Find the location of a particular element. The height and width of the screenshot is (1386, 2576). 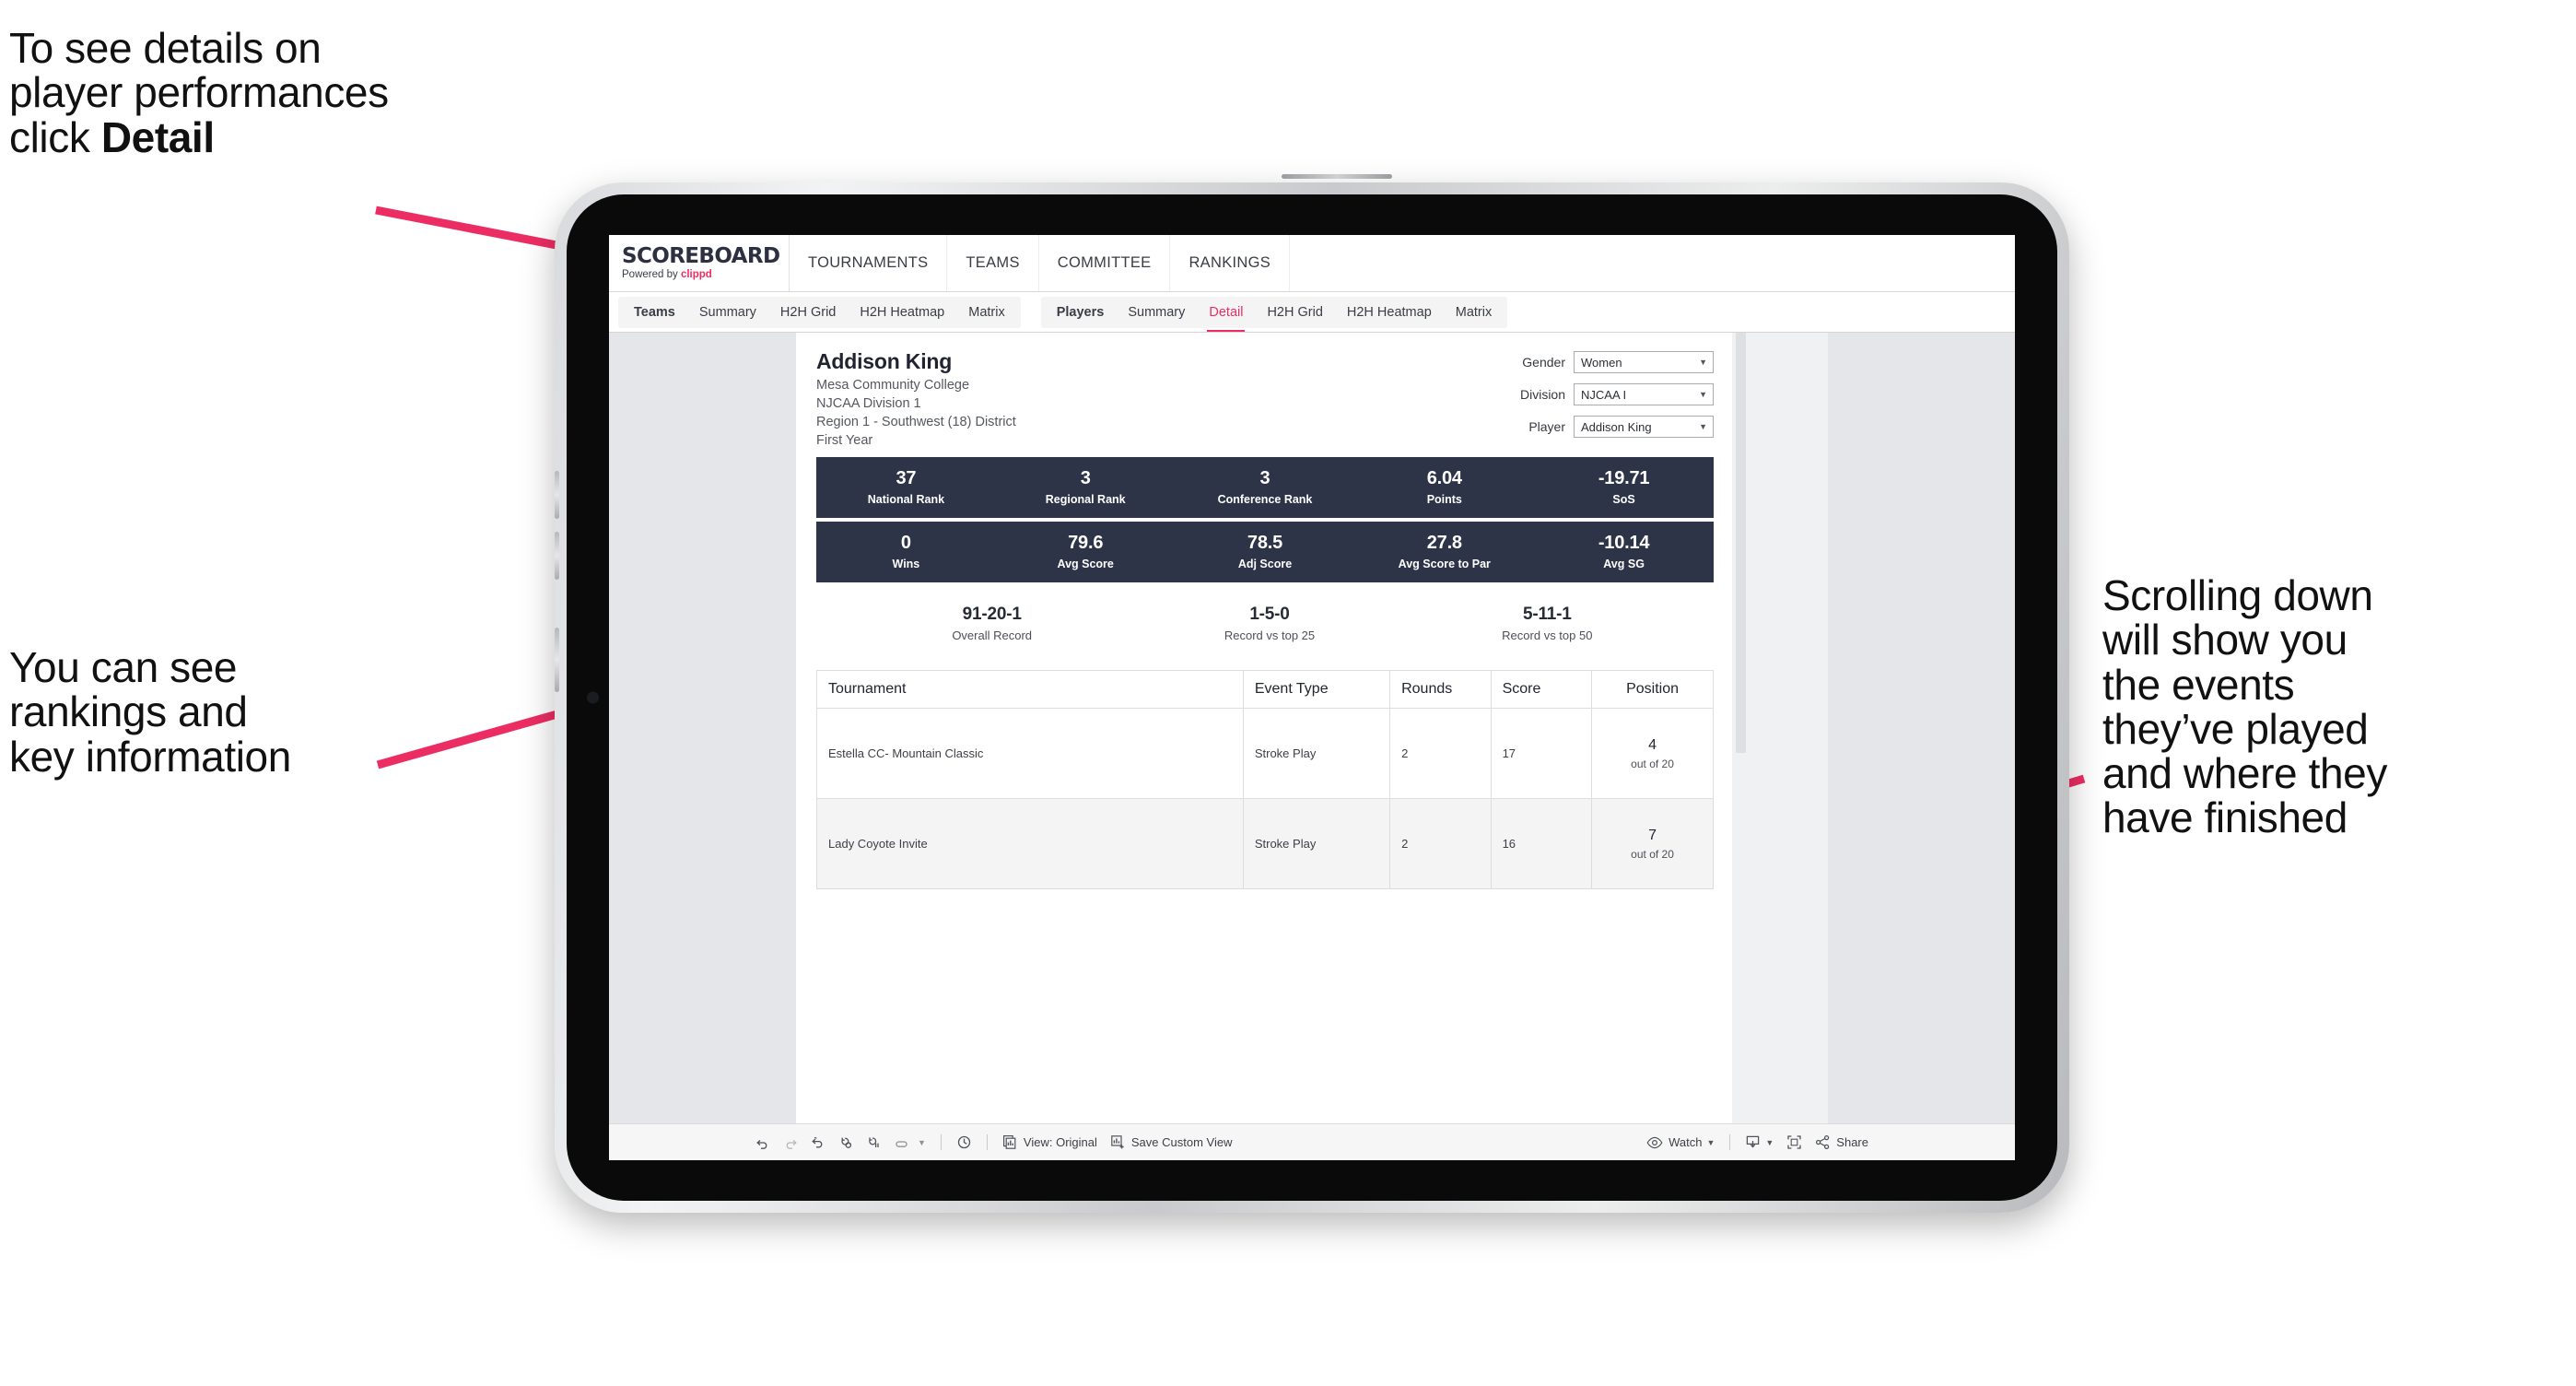

save-custom-view-label: Save Custom View is located at coordinates (1181, 1142).